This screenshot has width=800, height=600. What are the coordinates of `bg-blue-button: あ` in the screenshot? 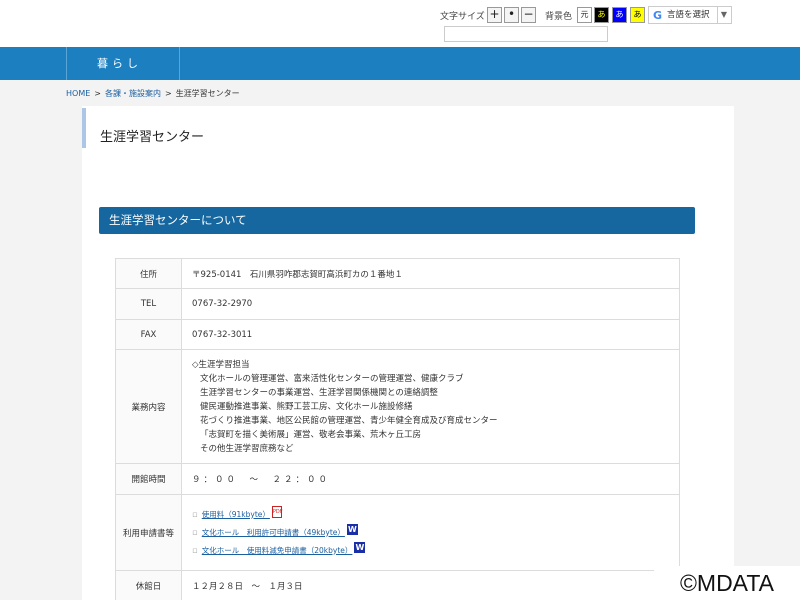 It's located at (619, 15).